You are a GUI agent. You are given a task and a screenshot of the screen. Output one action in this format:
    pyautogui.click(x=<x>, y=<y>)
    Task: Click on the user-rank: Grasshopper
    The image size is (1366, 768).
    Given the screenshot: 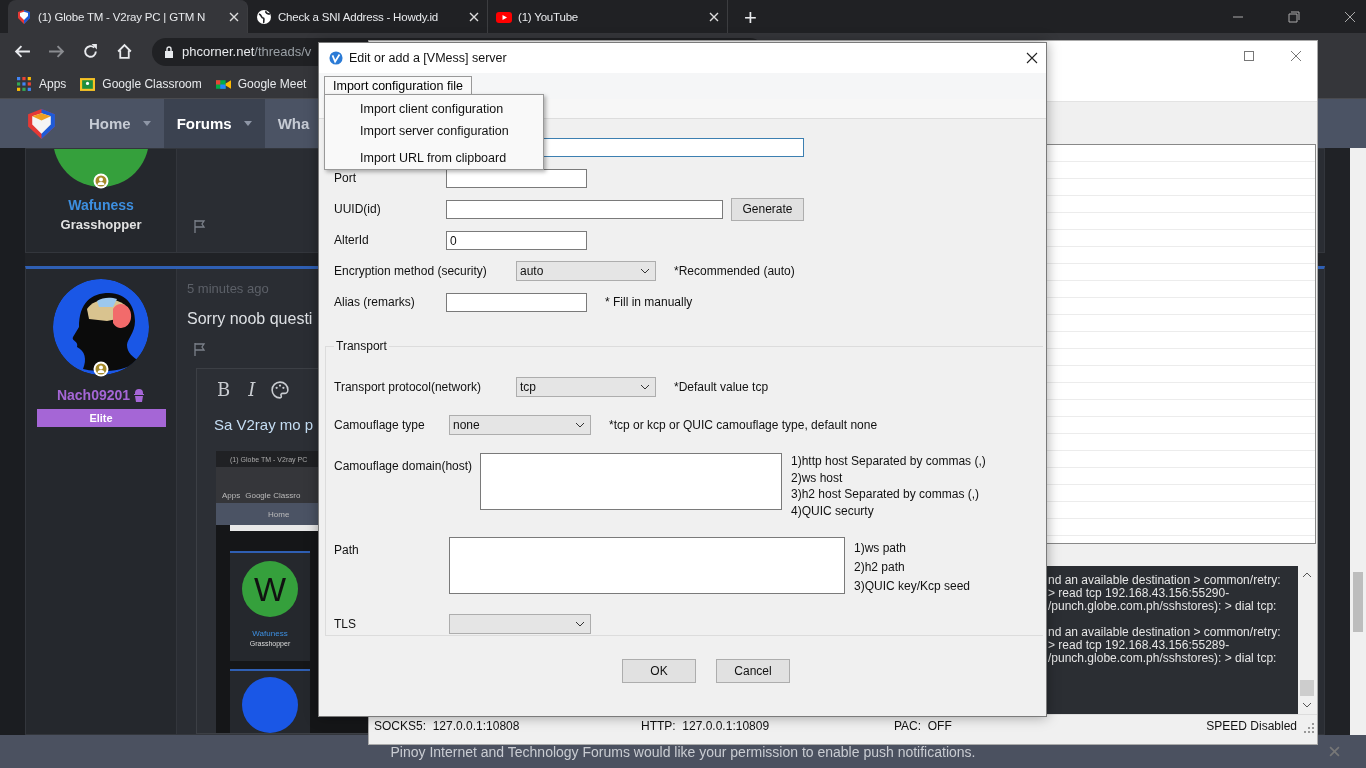 What is the action you would take?
    pyautogui.click(x=101, y=224)
    